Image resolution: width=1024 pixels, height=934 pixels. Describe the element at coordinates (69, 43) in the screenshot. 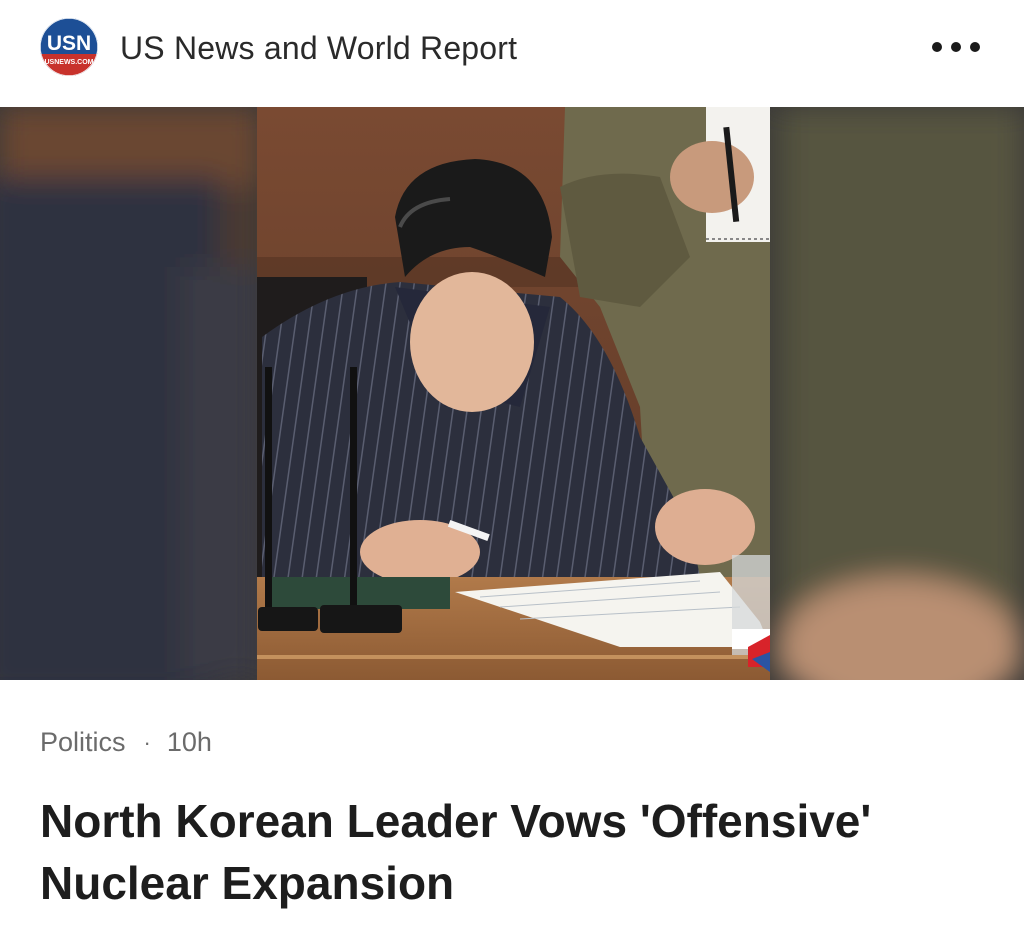

I see `logo-text: USN` at that location.